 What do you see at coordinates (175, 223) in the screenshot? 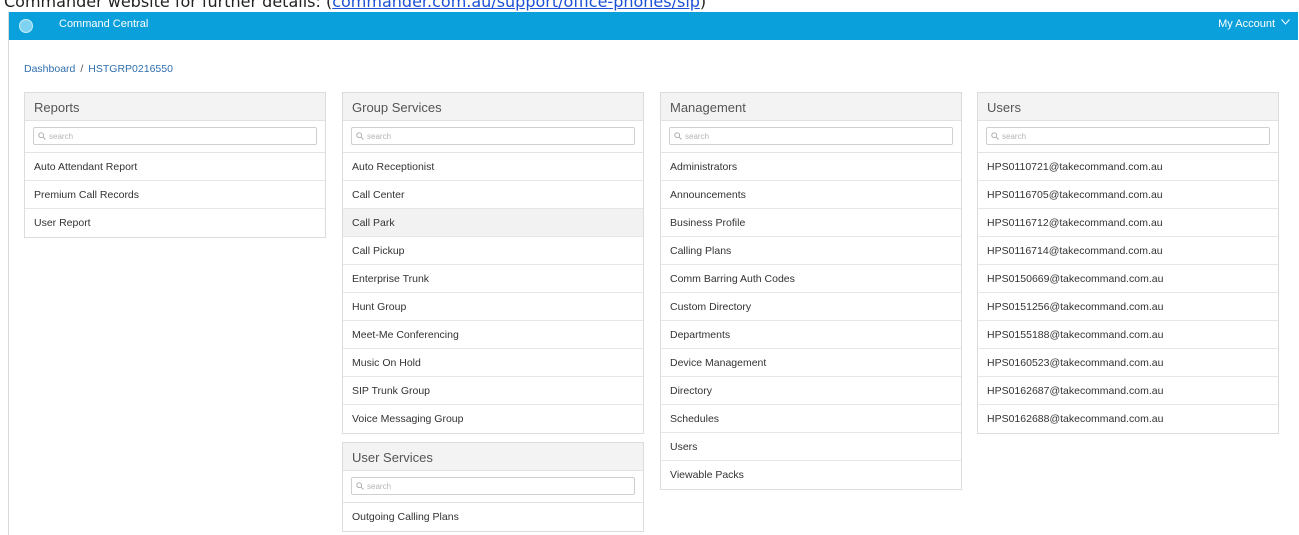
I see `list-item: User Report` at bounding box center [175, 223].